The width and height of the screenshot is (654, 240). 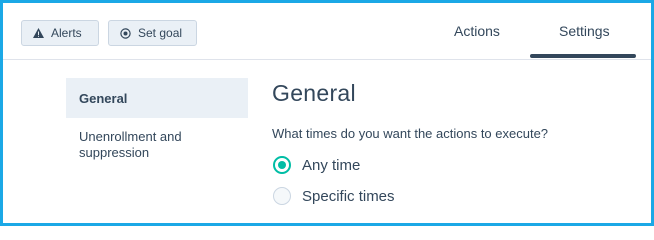 What do you see at coordinates (130, 144) in the screenshot?
I see `sidebar-item-label: Unenrollment and suppression` at bounding box center [130, 144].